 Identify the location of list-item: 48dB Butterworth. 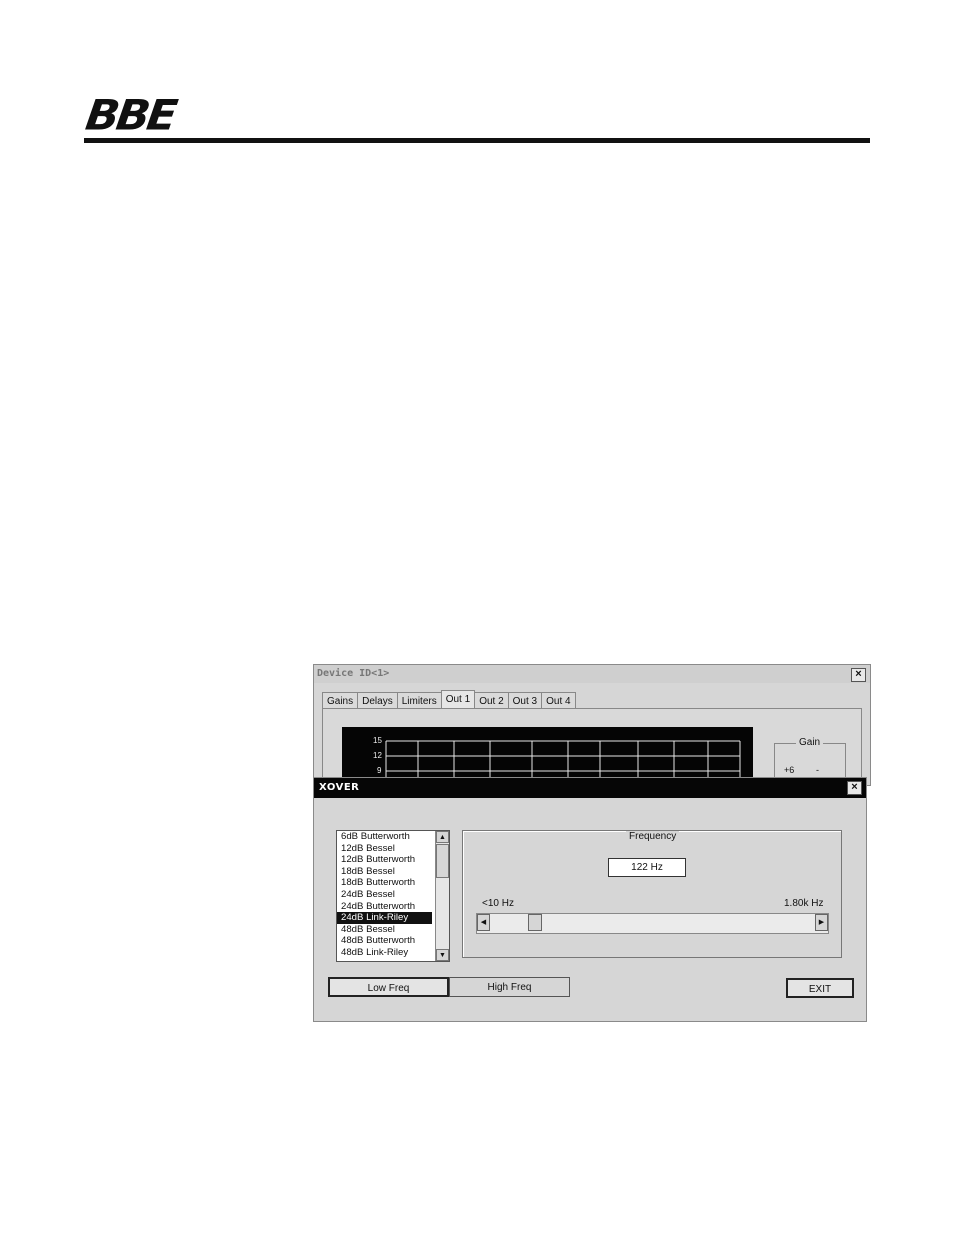
(393, 941).